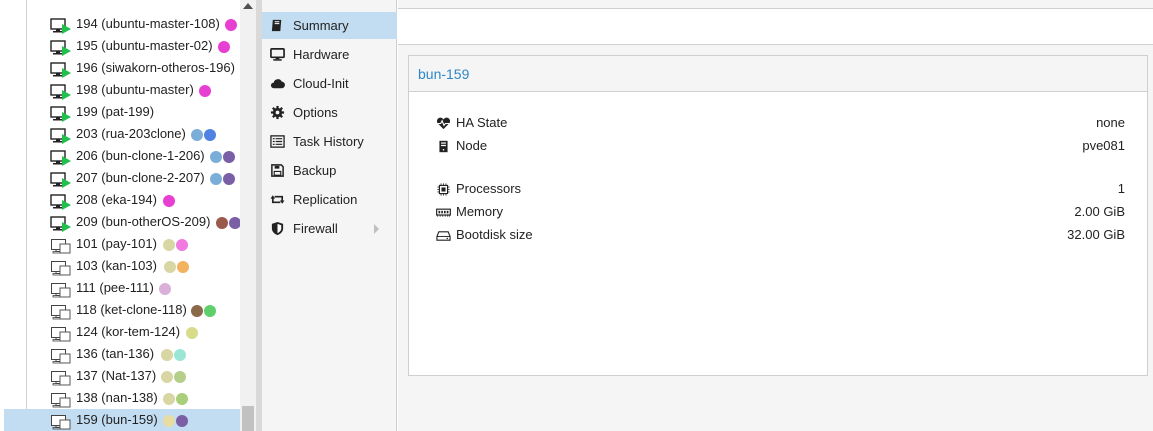 The width and height of the screenshot is (1153, 431). I want to click on tree-item: 118 (ket-clone-118), so click(122, 310).